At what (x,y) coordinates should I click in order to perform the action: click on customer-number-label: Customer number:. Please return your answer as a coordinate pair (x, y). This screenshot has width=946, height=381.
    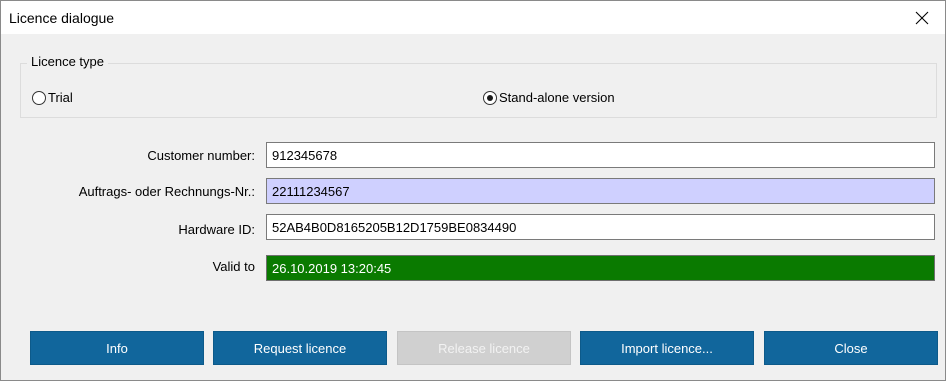
    Looking at the image, I should click on (201, 155).